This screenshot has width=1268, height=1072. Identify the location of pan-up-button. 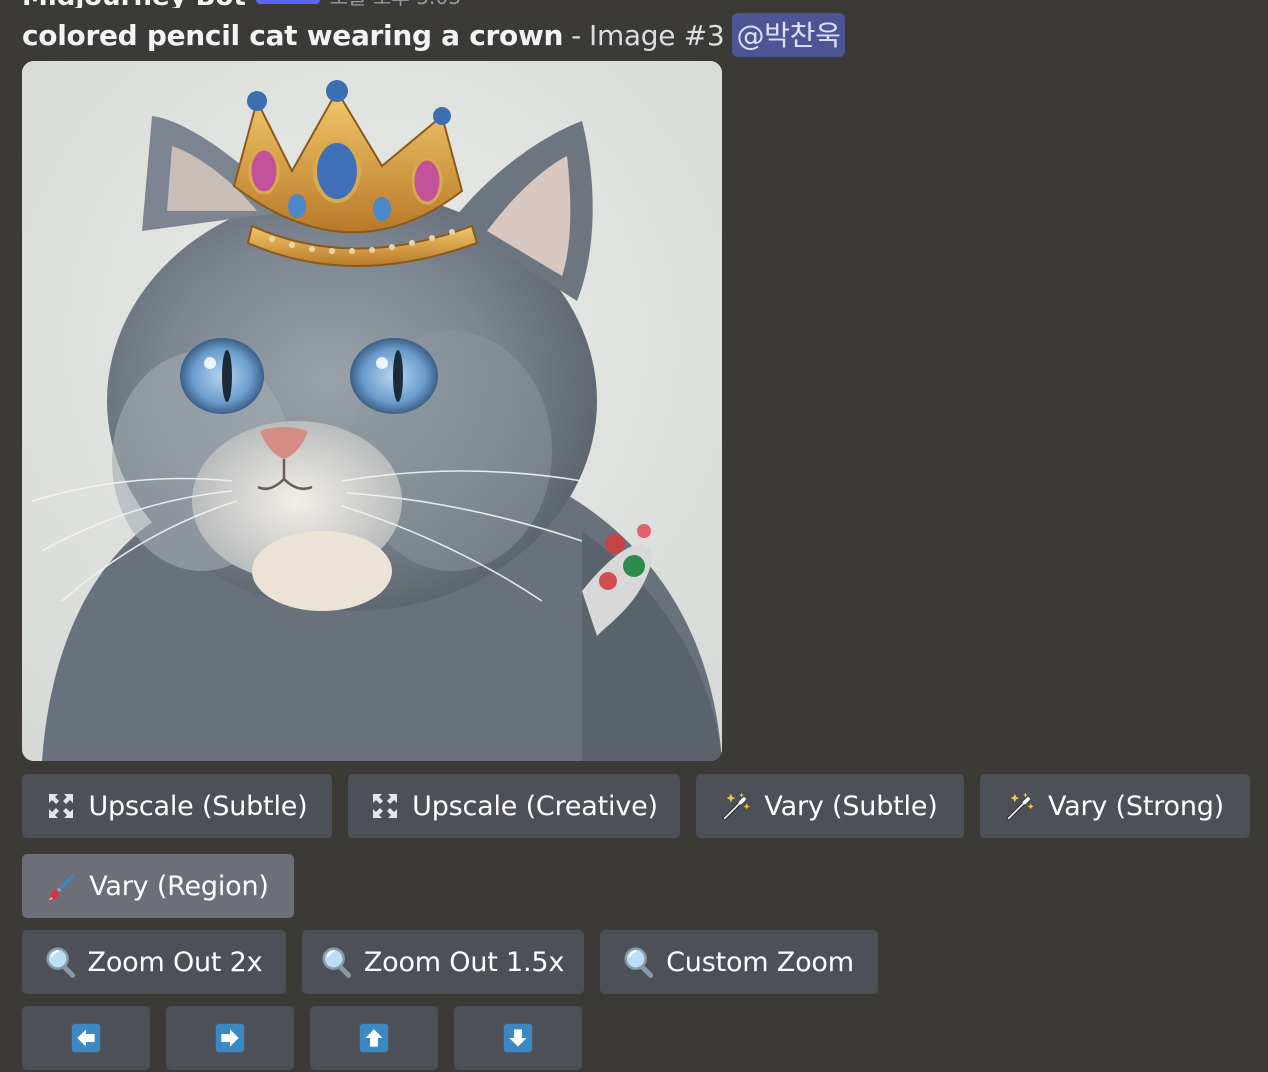
(374, 1038).